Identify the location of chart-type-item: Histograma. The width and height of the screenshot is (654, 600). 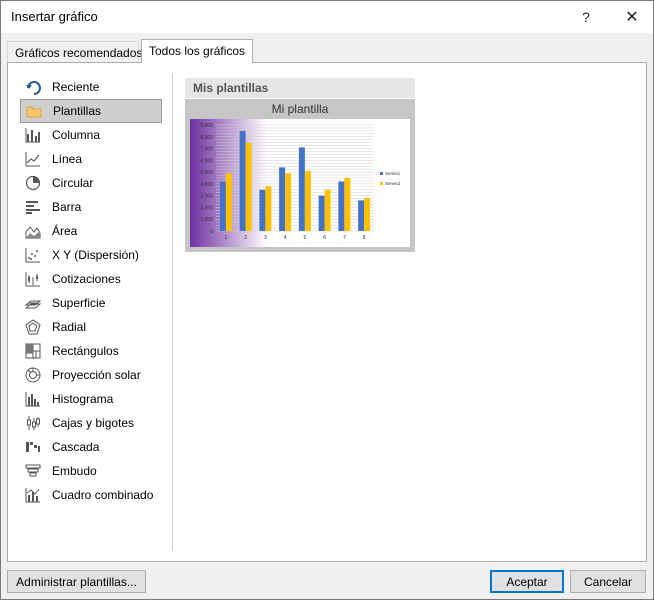
(91, 399).